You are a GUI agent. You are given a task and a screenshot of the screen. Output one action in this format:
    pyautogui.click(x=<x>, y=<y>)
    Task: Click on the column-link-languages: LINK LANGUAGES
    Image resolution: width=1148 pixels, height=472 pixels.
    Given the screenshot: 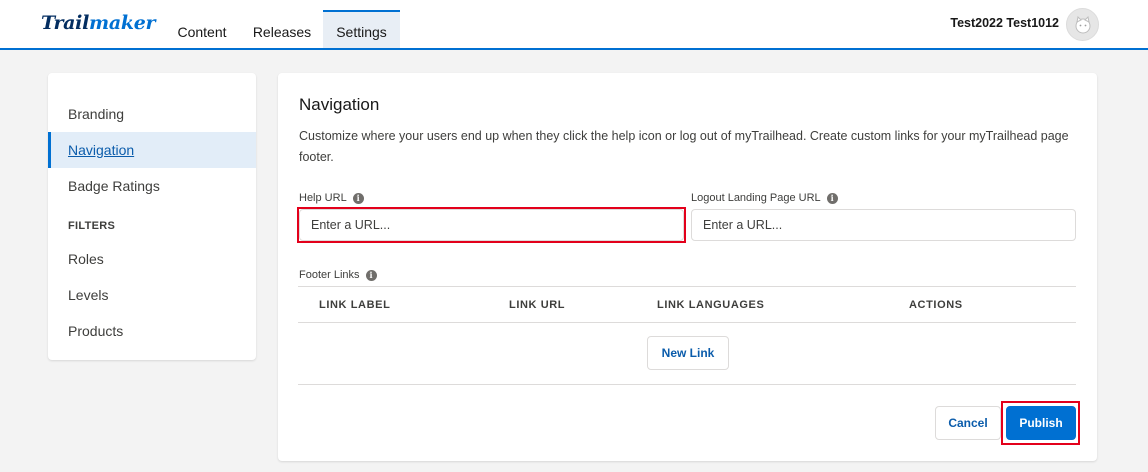 What is the action you would take?
    pyautogui.click(x=711, y=304)
    